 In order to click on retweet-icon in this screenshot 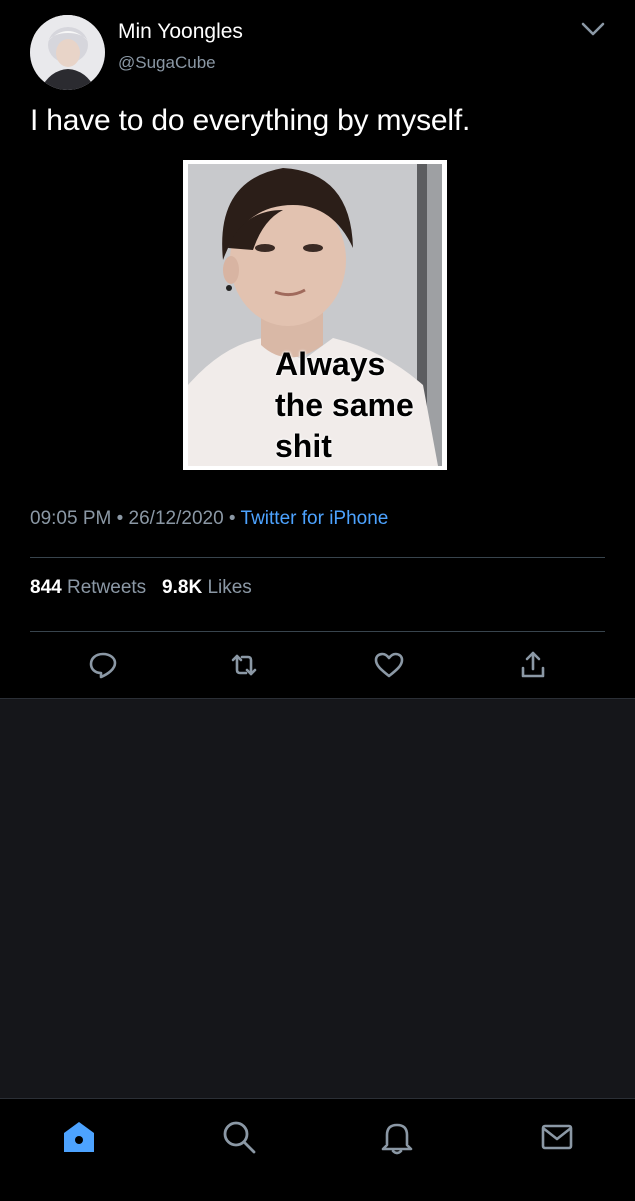, I will do `click(244, 665)`.